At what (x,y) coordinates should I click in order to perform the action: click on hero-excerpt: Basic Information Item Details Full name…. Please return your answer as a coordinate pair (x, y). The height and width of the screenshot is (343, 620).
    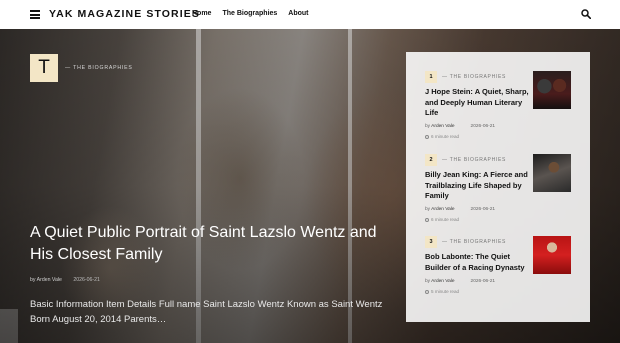
    Looking at the image, I should click on (206, 312).